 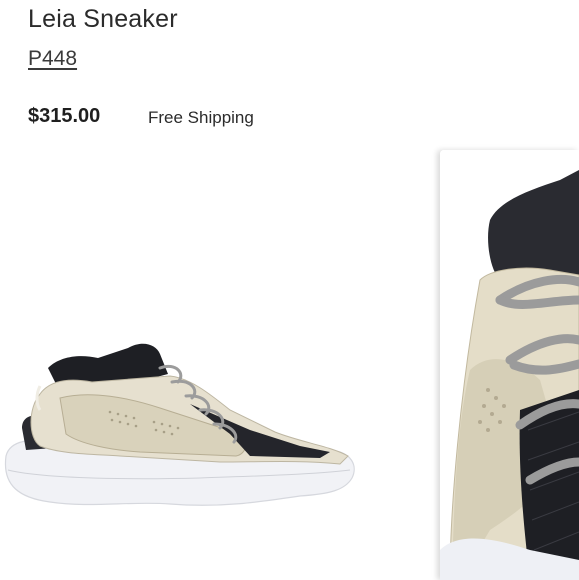 I want to click on product-price: $315.00, so click(x=64, y=116).